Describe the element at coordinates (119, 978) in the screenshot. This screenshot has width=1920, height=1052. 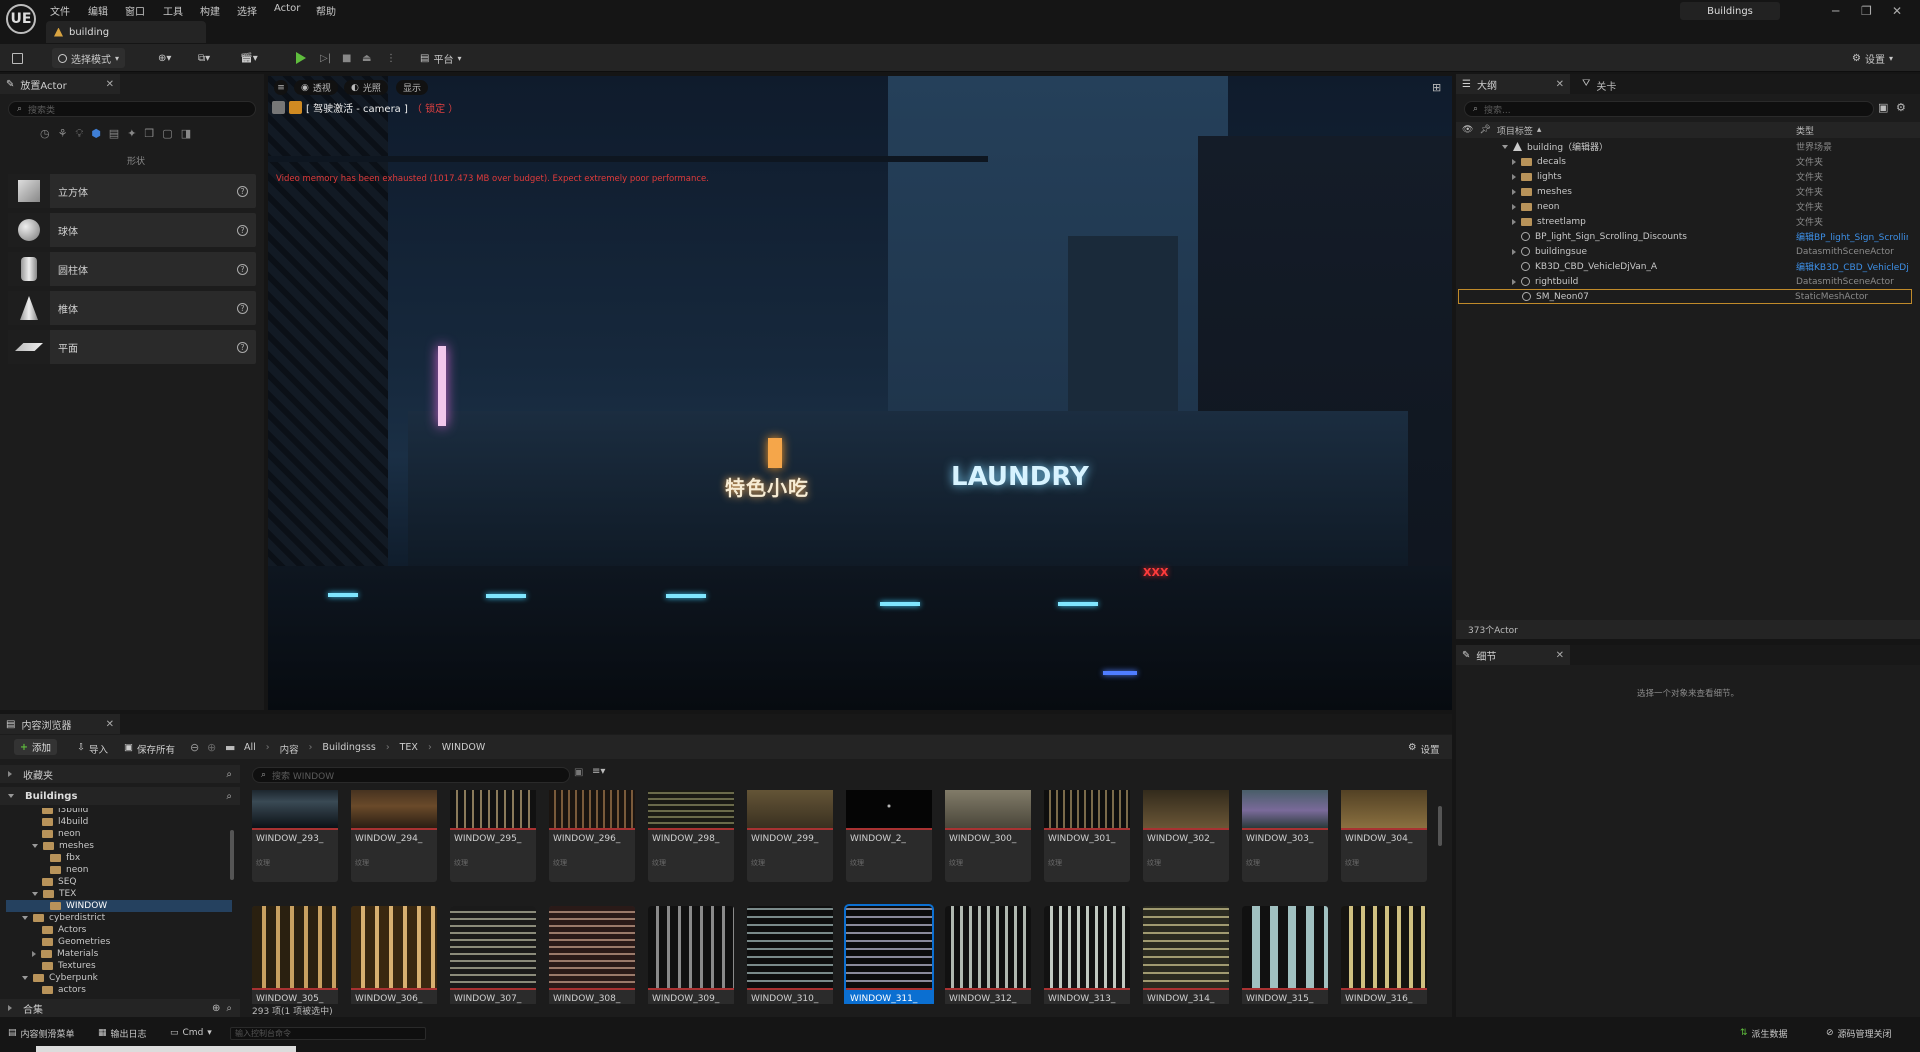
I see `tree-folder: Cyberpunk` at that location.